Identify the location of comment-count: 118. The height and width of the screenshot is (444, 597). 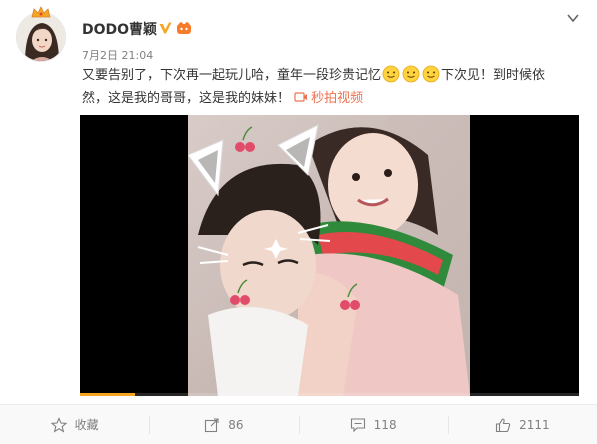
(385, 424).